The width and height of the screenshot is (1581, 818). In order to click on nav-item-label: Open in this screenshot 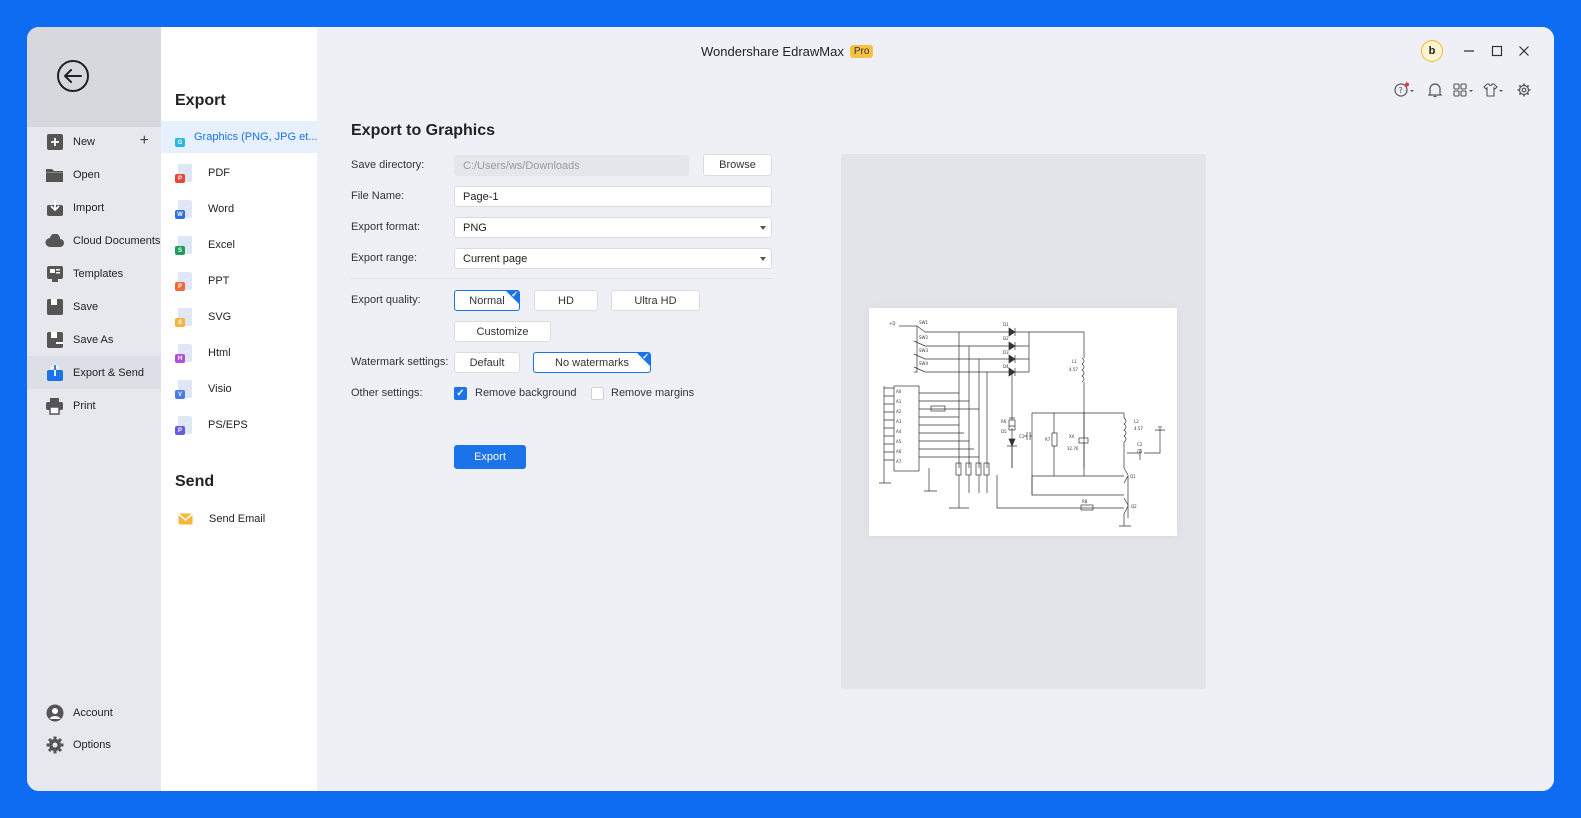, I will do `click(86, 174)`.